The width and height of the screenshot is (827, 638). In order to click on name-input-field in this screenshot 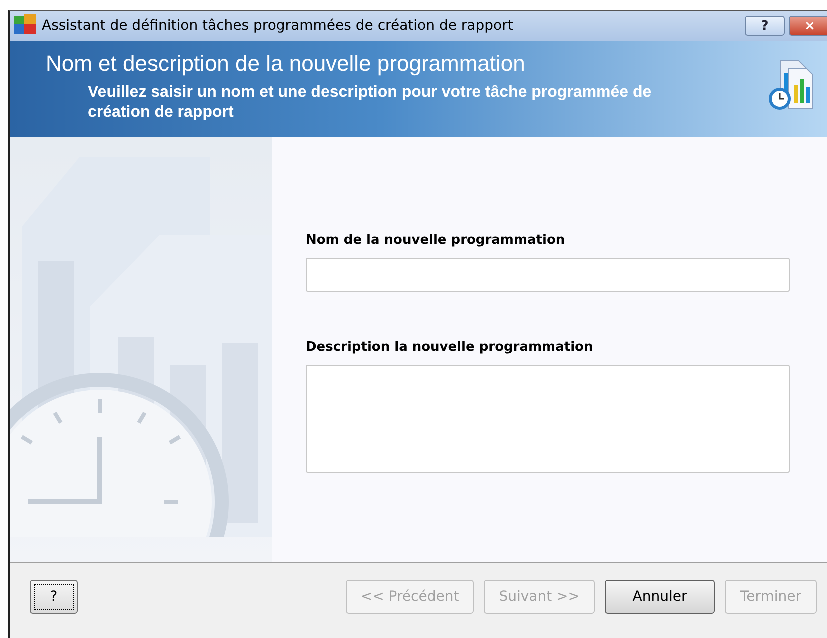, I will do `click(548, 275)`.